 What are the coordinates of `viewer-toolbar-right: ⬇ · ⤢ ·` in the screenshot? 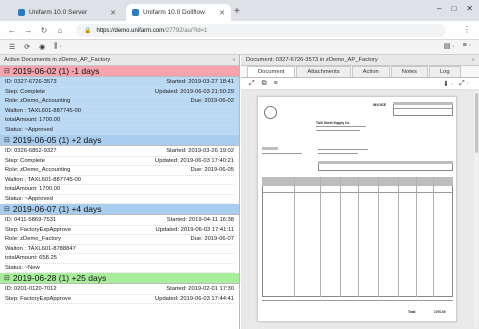 It's located at (456, 84).